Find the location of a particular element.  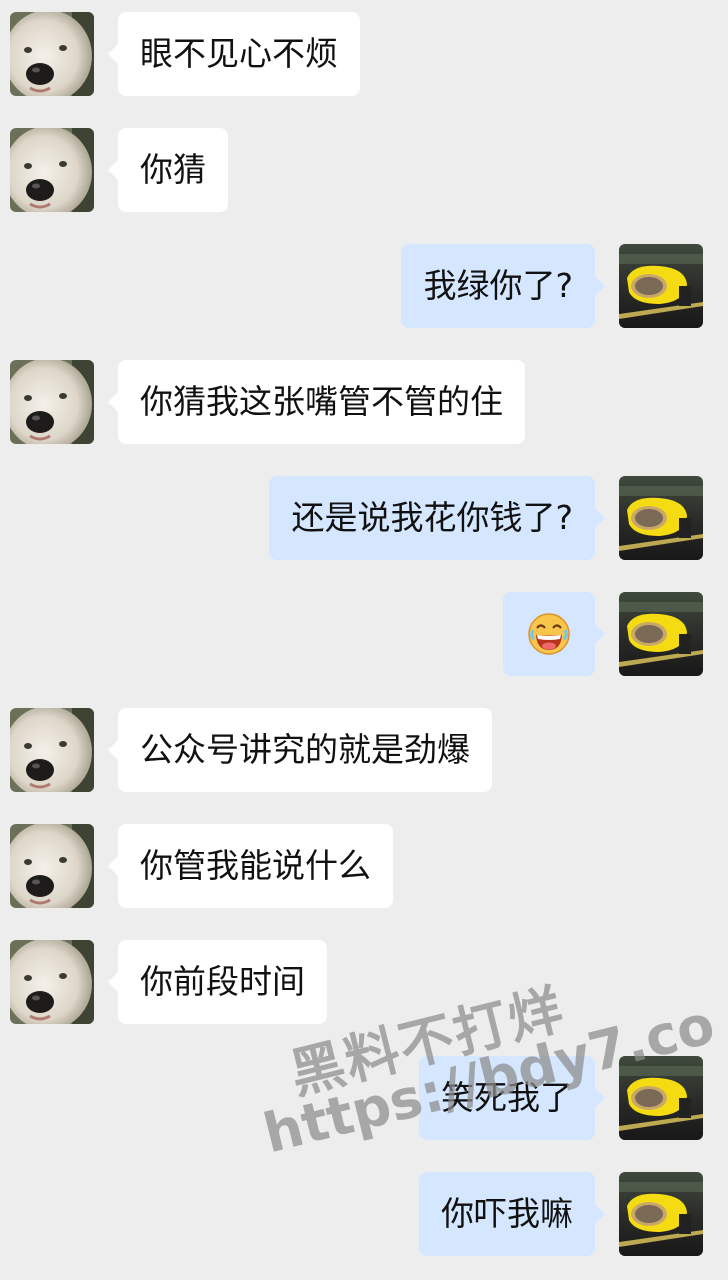

message-bubble: 你前段时间 is located at coordinates (217, 982).